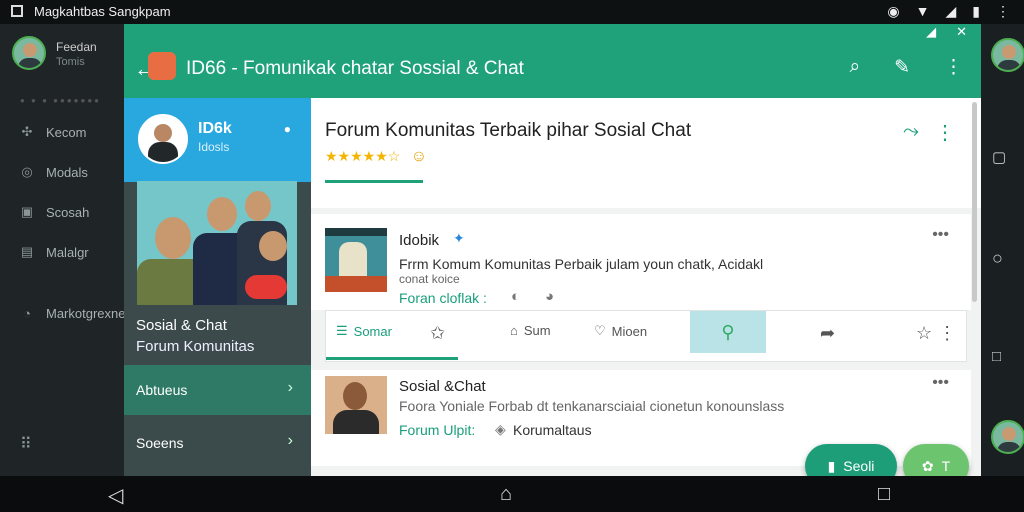  I want to click on scrollbar, so click(974, 202).